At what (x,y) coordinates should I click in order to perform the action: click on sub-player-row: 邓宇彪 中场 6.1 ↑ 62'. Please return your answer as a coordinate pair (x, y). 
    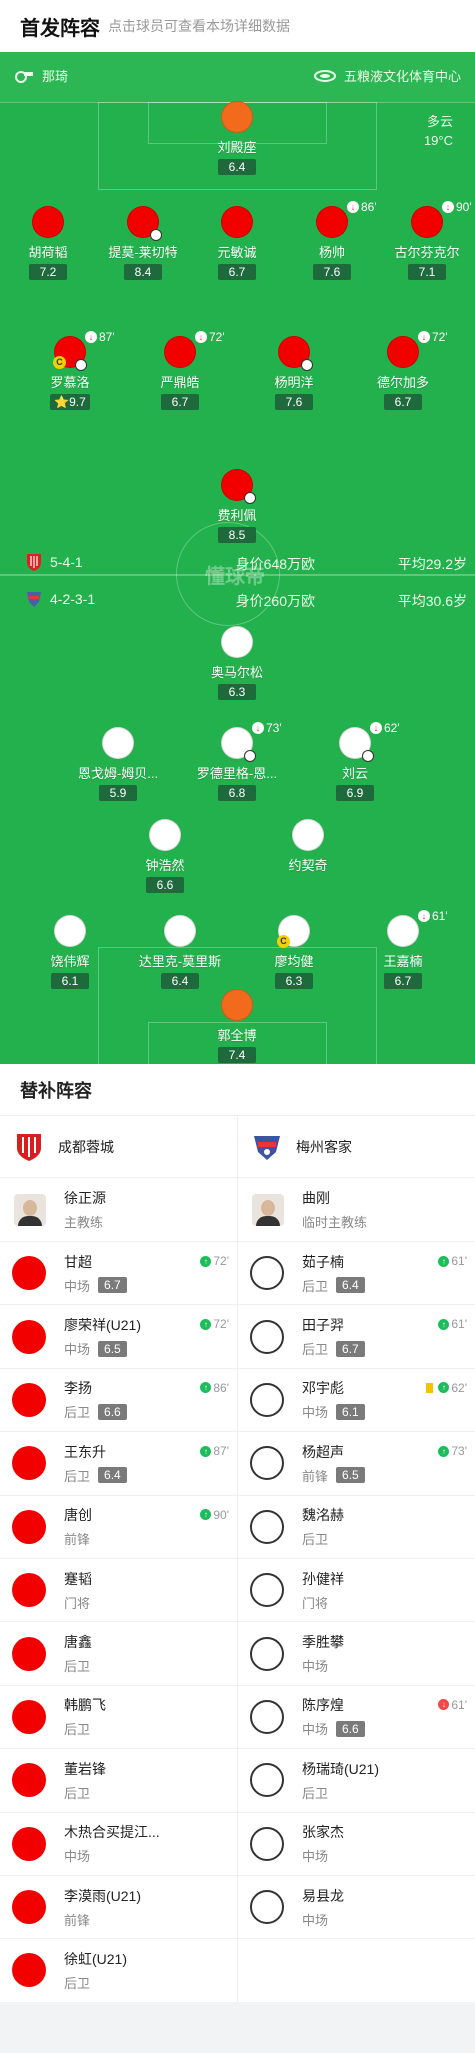
    Looking at the image, I should click on (356, 1401).